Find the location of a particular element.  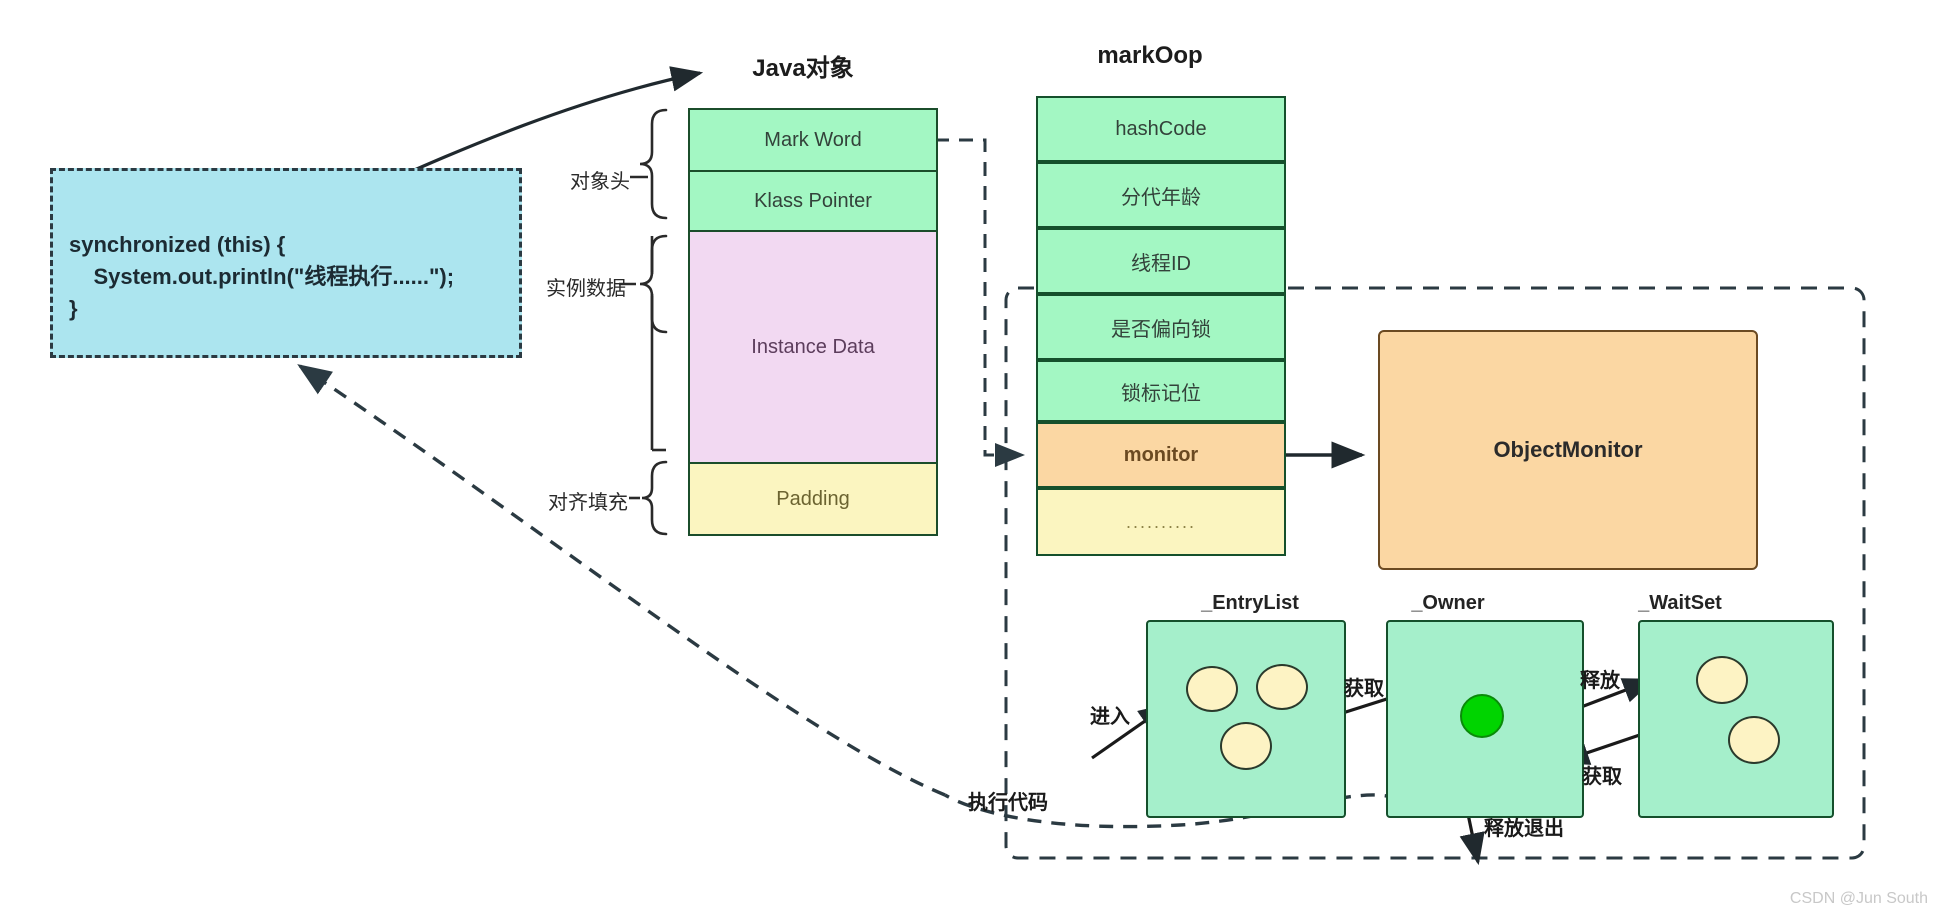

markoop-row-label: 分代年龄 is located at coordinates (1161, 197).